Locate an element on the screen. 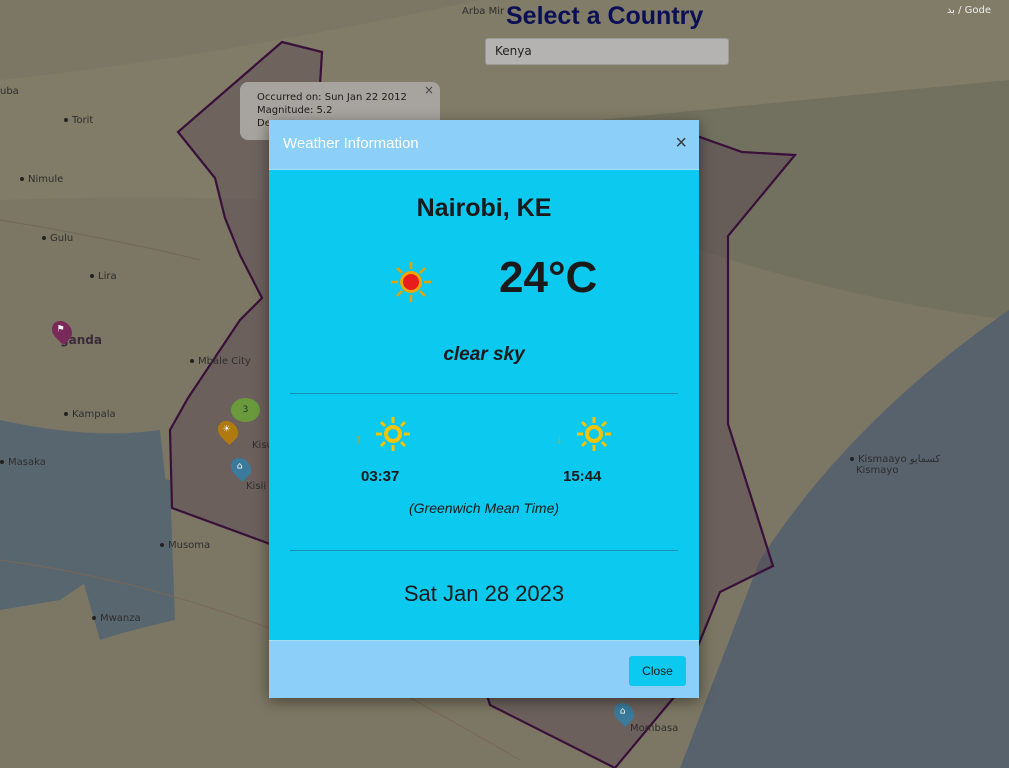  timezone-label: (Greenwich Mean Time) is located at coordinates (484, 508).